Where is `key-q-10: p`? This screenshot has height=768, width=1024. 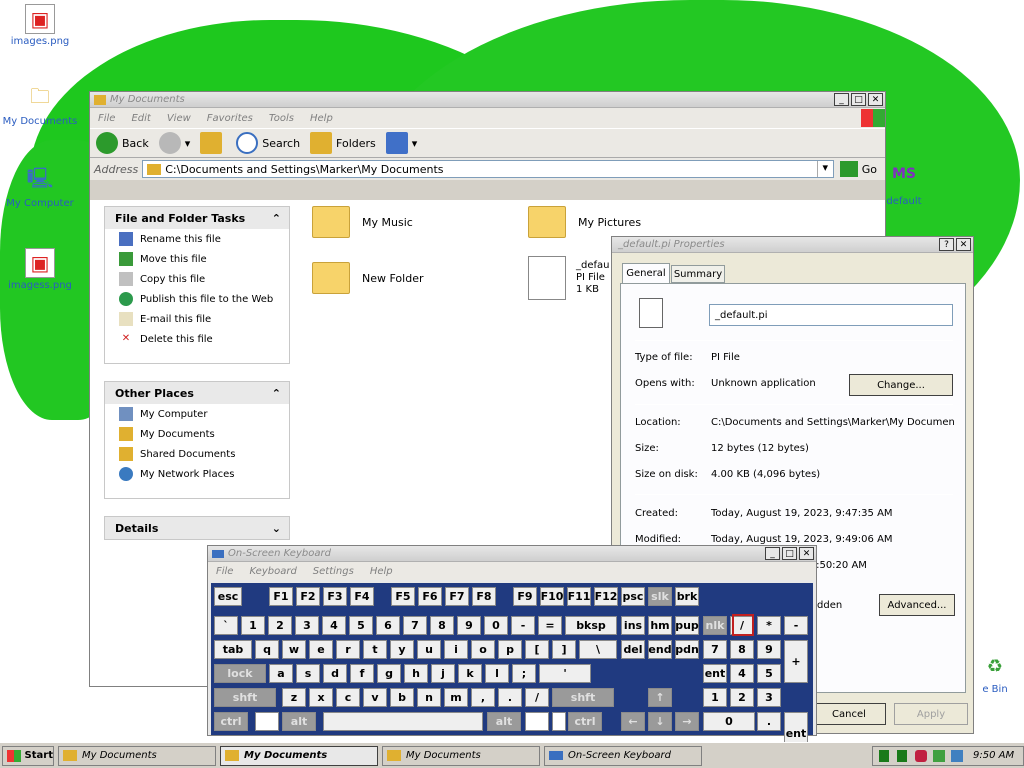 key-q-10: p is located at coordinates (510, 649).